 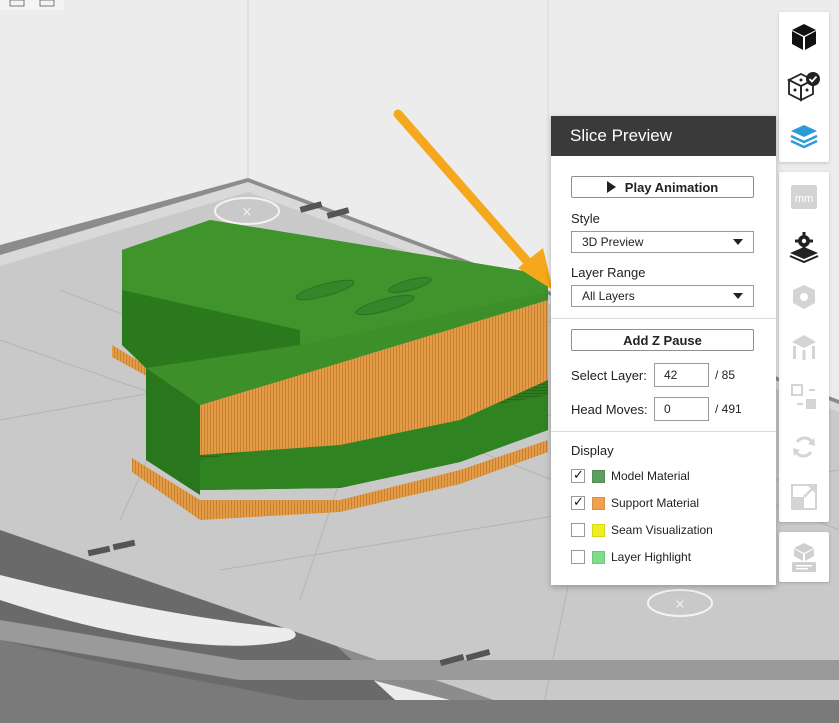 I want to click on support-material-label: Support Material, so click(x=655, y=503).